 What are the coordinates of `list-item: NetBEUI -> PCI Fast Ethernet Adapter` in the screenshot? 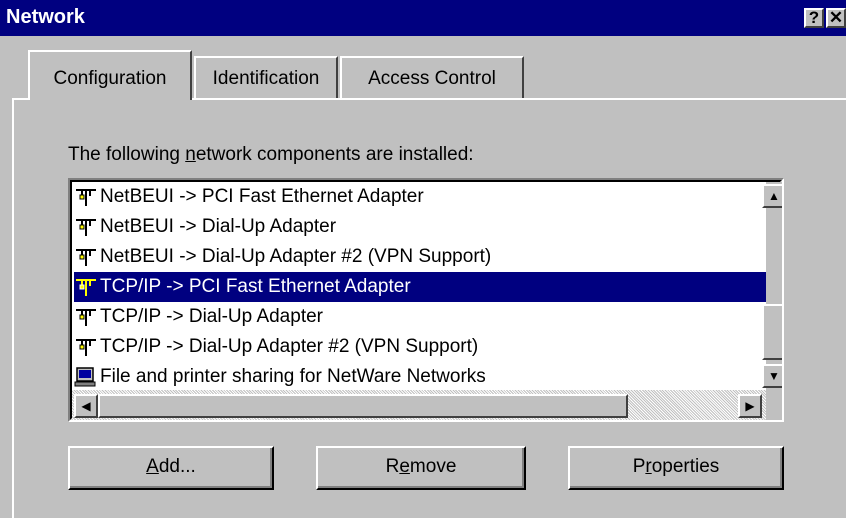 It's located at (418, 197).